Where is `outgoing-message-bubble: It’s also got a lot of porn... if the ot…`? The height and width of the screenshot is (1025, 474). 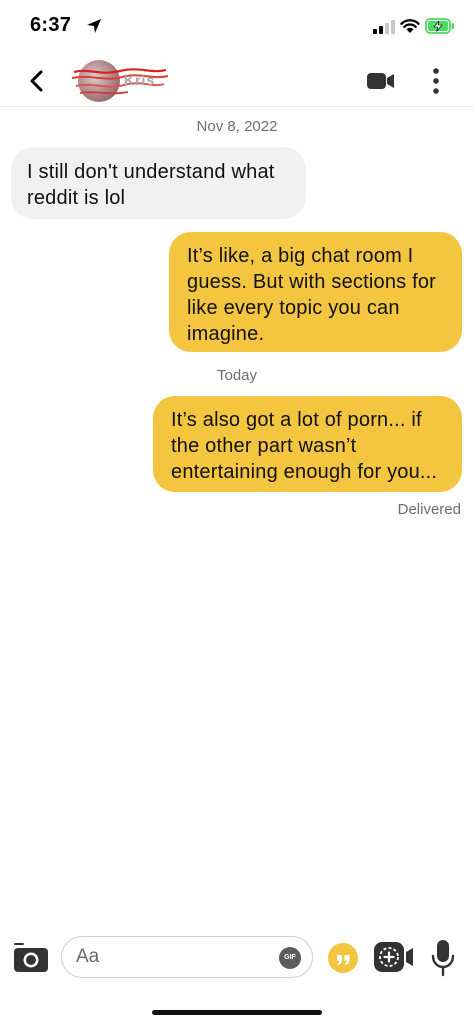
outgoing-message-bubble: It’s also got a lot of porn... if the ot… is located at coordinates (307, 444).